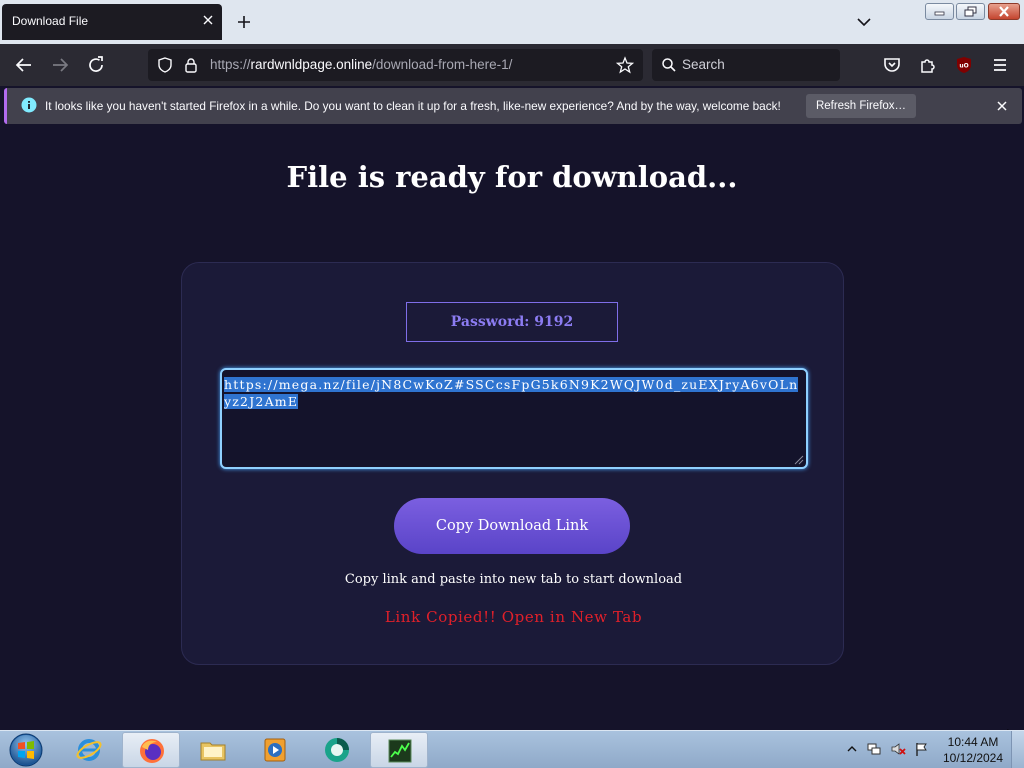 Image resolution: width=1024 pixels, height=768 pixels. Describe the element at coordinates (973, 758) in the screenshot. I see `clock-date: 10/12/2024` at that location.